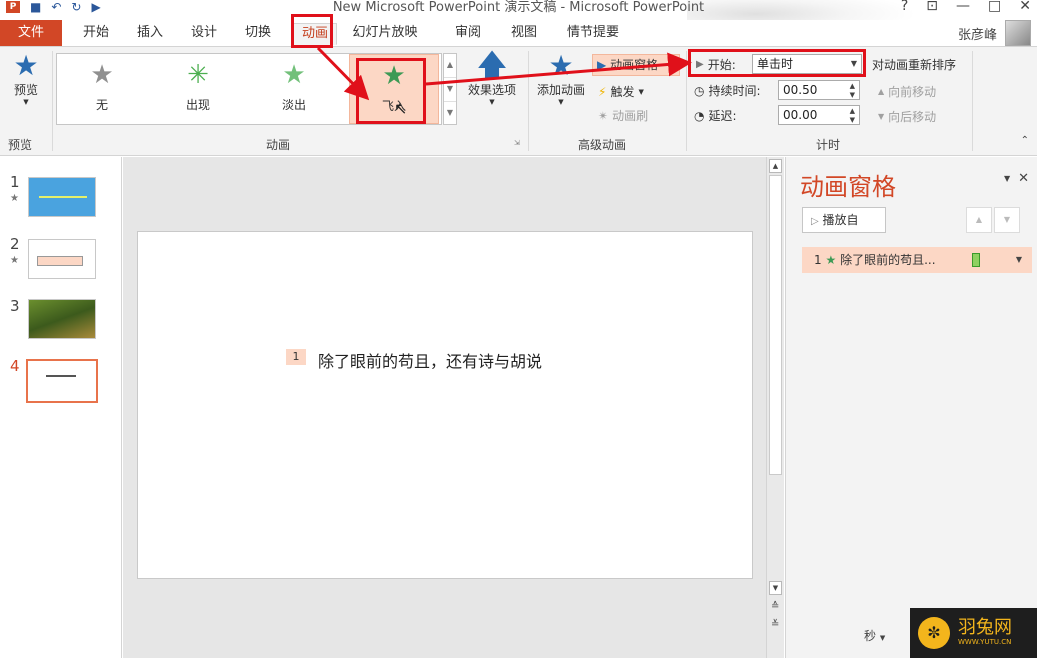  Describe the element at coordinates (963, 7) in the screenshot. I see `minimize-icon: —` at that location.